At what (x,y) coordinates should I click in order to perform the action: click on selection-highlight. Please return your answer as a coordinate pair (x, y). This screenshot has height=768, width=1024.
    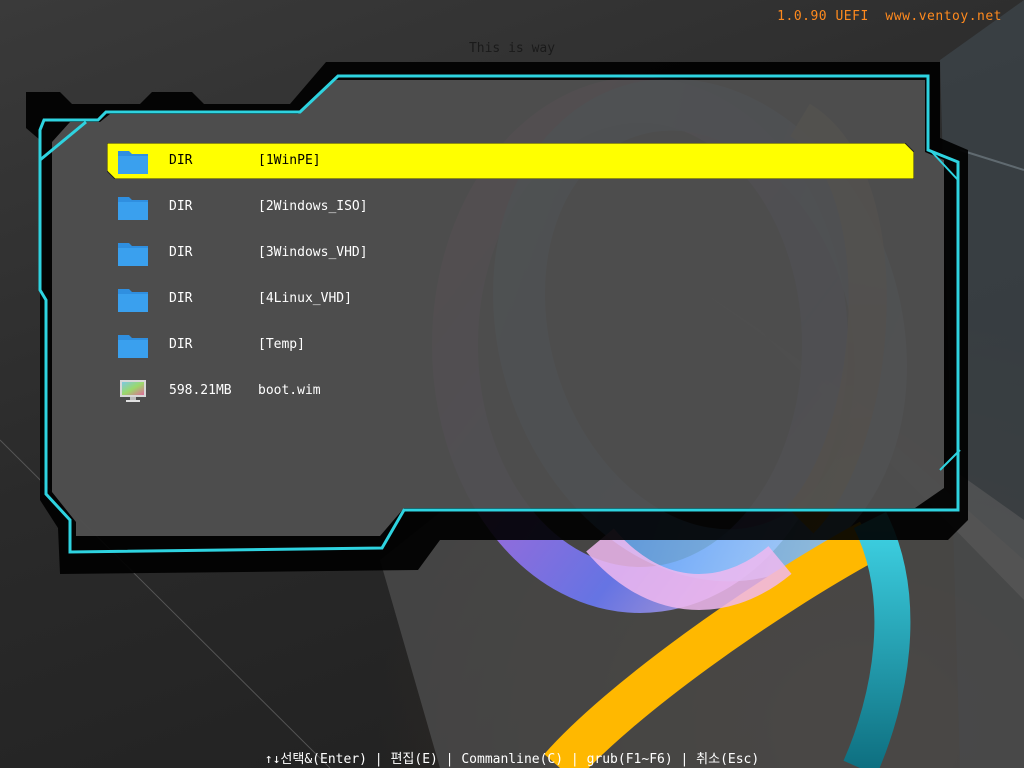
    Looking at the image, I should click on (510, 161).